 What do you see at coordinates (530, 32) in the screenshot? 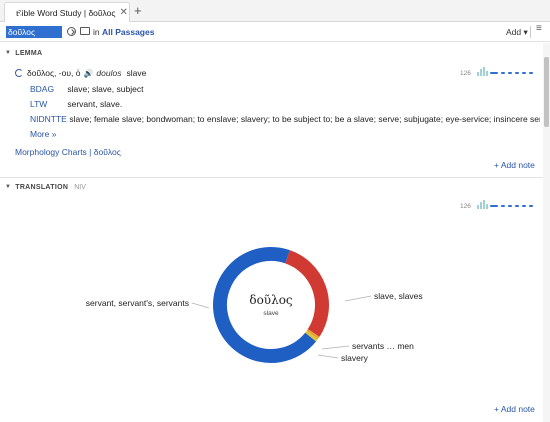
I see `toolbar-divider` at bounding box center [530, 32].